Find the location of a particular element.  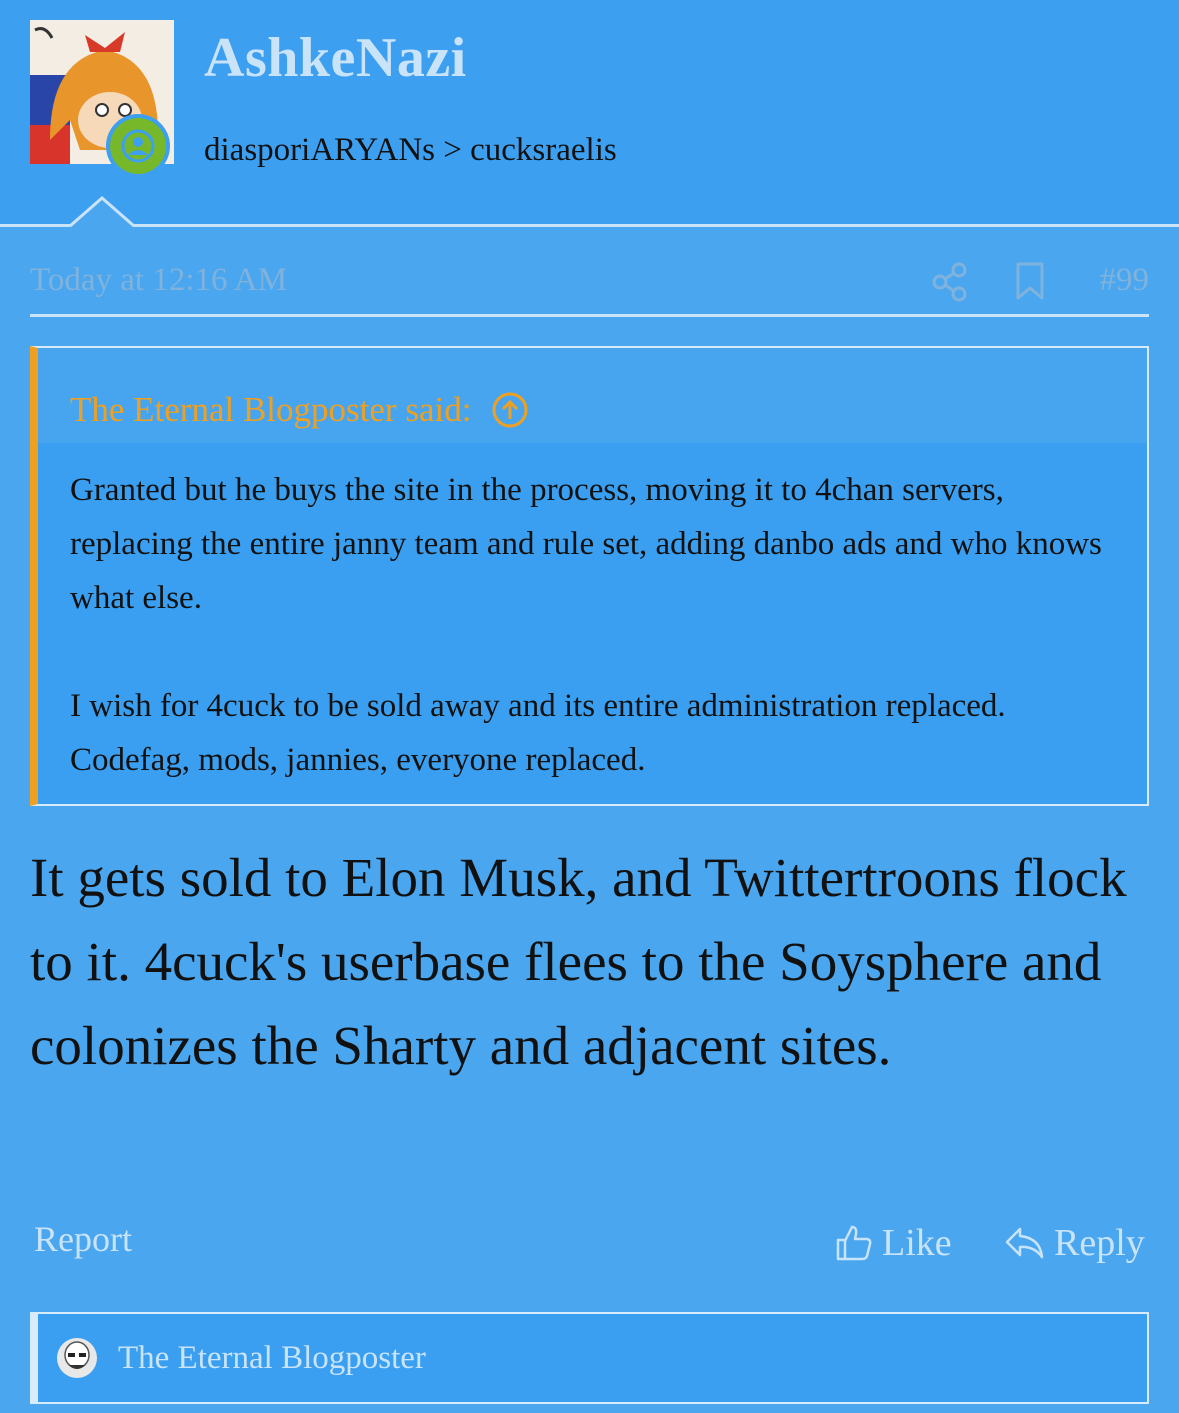

bookmark-icon is located at coordinates (1030, 282).